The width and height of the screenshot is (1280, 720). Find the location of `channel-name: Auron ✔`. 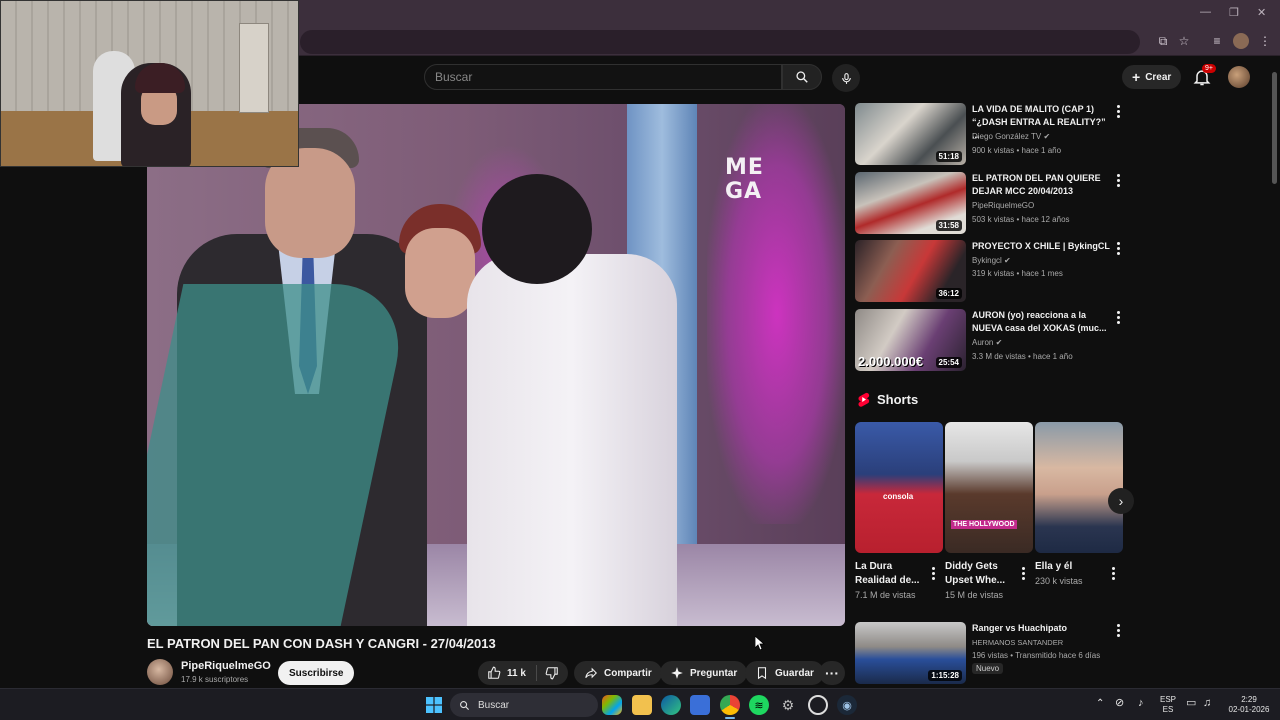

channel-name: Auron ✔ is located at coordinates (987, 342).